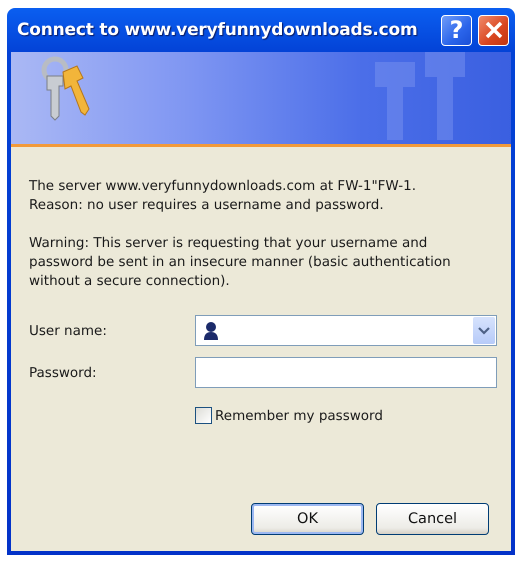 The height and width of the screenshot is (562, 525). Describe the element at coordinates (240, 262) in the screenshot. I see `message-text: Warning: This server is requesting that your username and password be sent in an insecure manner (basic authentication without a secure connection).` at that location.